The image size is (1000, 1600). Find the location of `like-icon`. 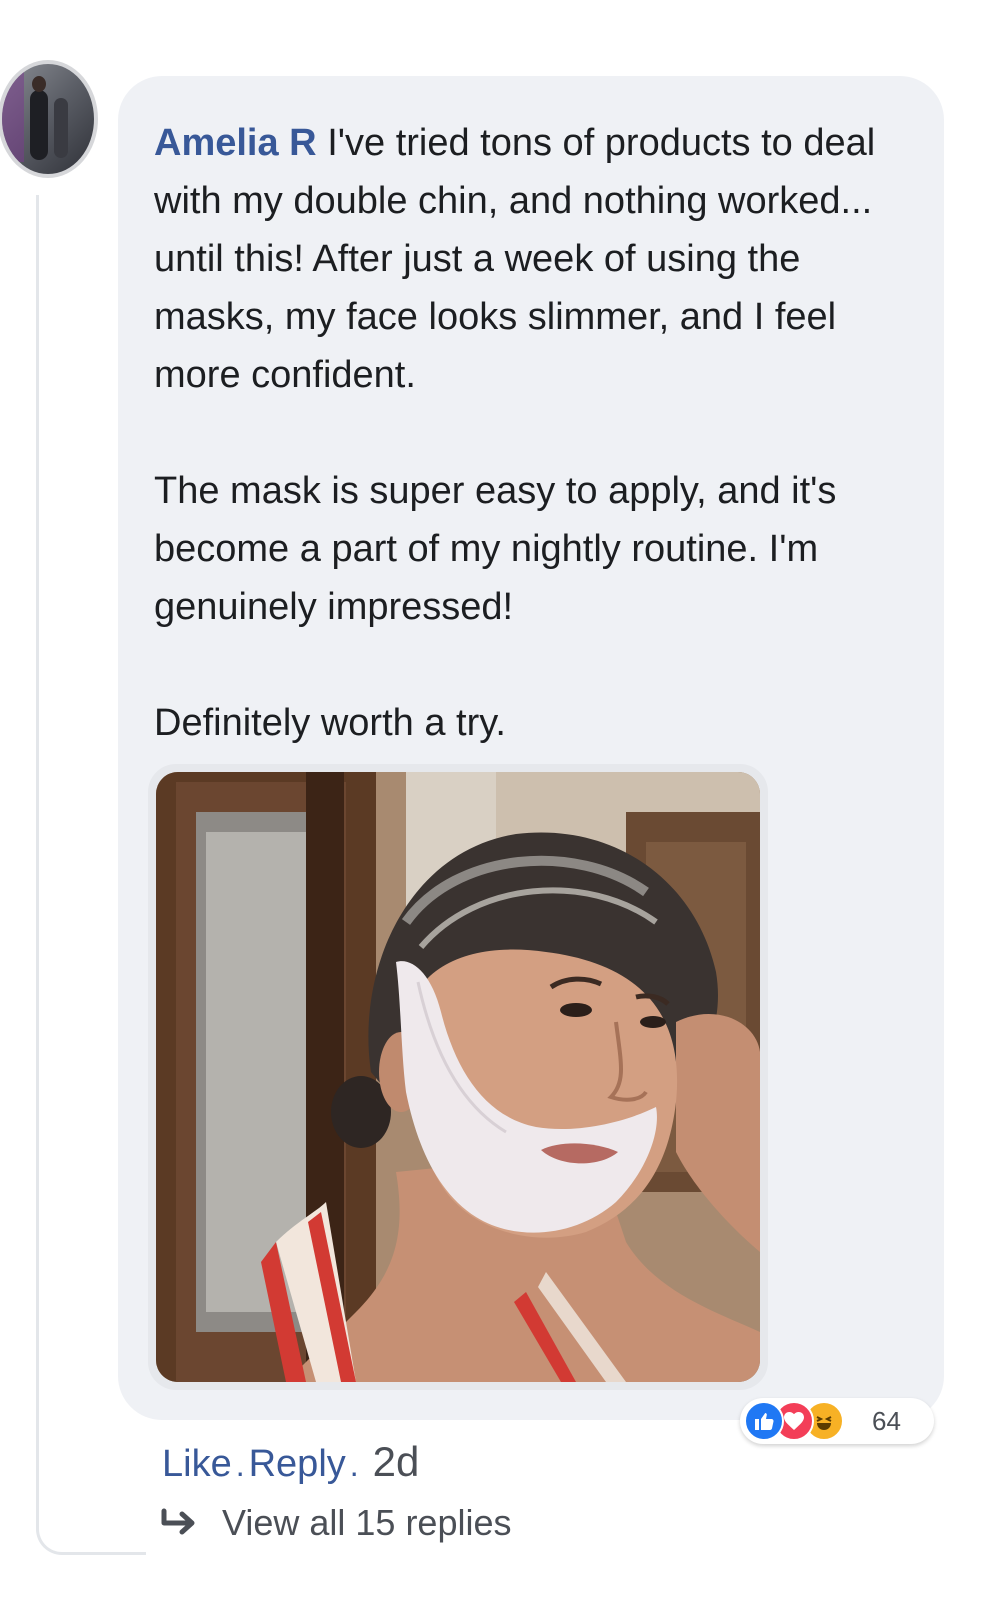

like-icon is located at coordinates (764, 1421).